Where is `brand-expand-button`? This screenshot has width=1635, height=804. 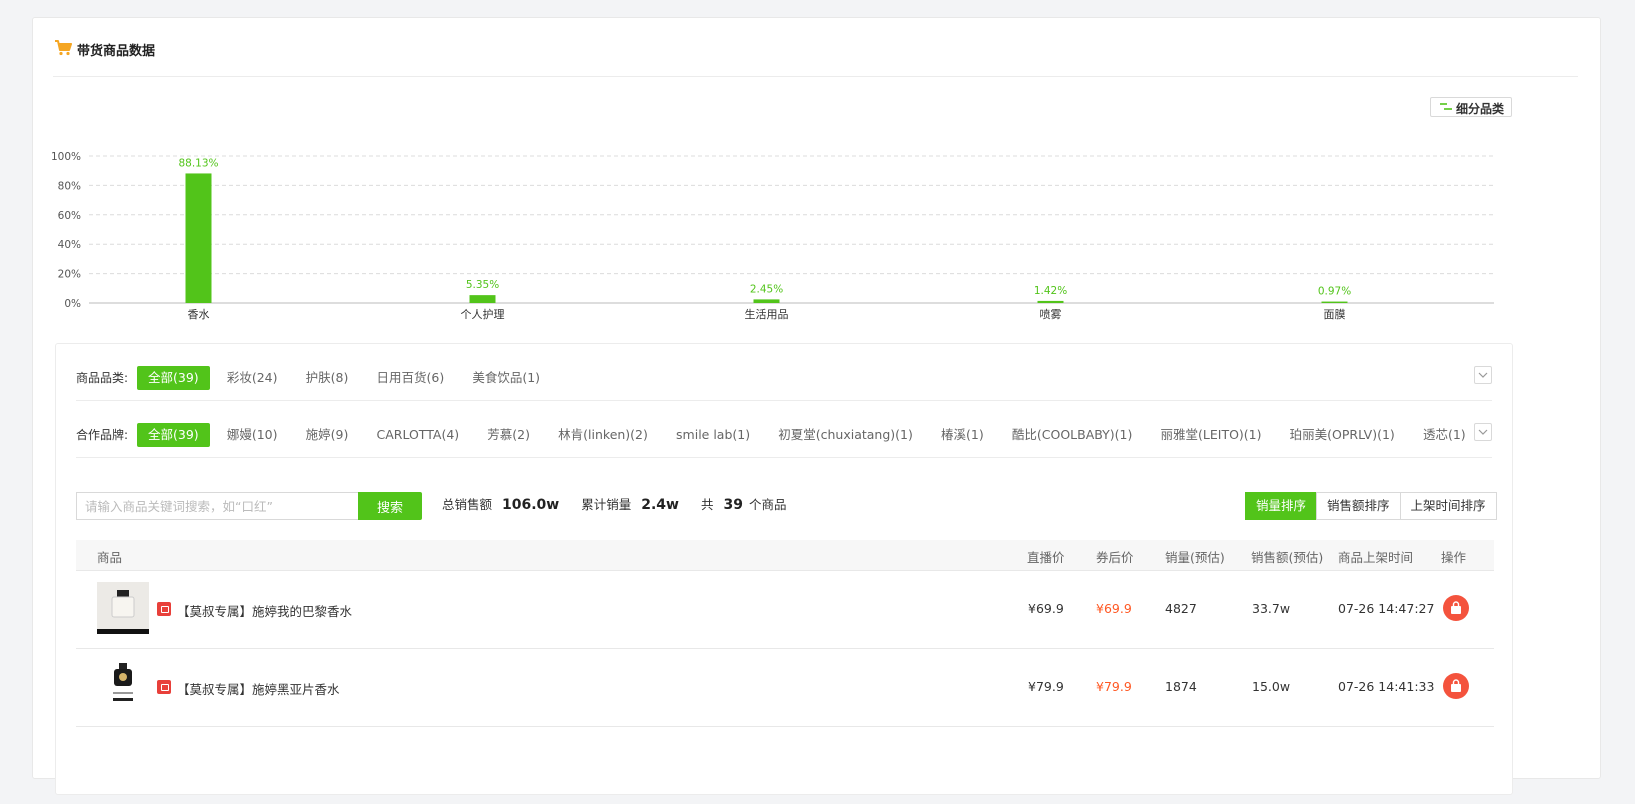 brand-expand-button is located at coordinates (1483, 432).